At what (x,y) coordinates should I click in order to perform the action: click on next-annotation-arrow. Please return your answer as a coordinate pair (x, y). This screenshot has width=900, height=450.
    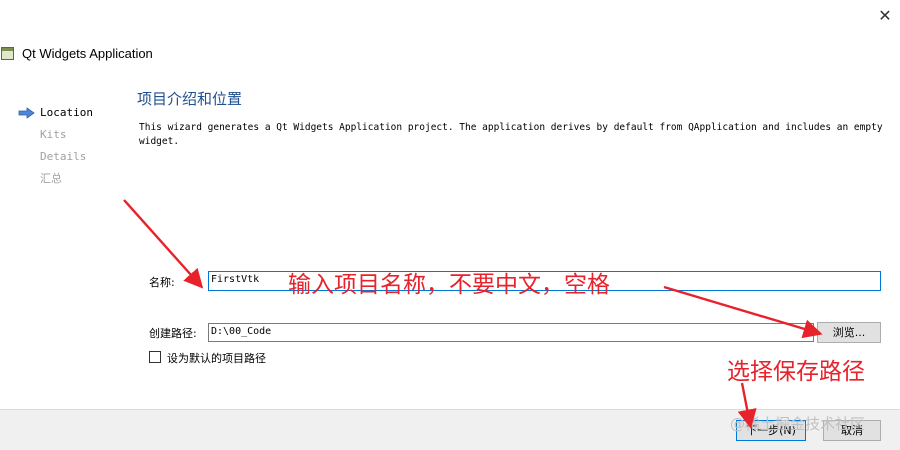
    Looking at the image, I should click on (747, 405).